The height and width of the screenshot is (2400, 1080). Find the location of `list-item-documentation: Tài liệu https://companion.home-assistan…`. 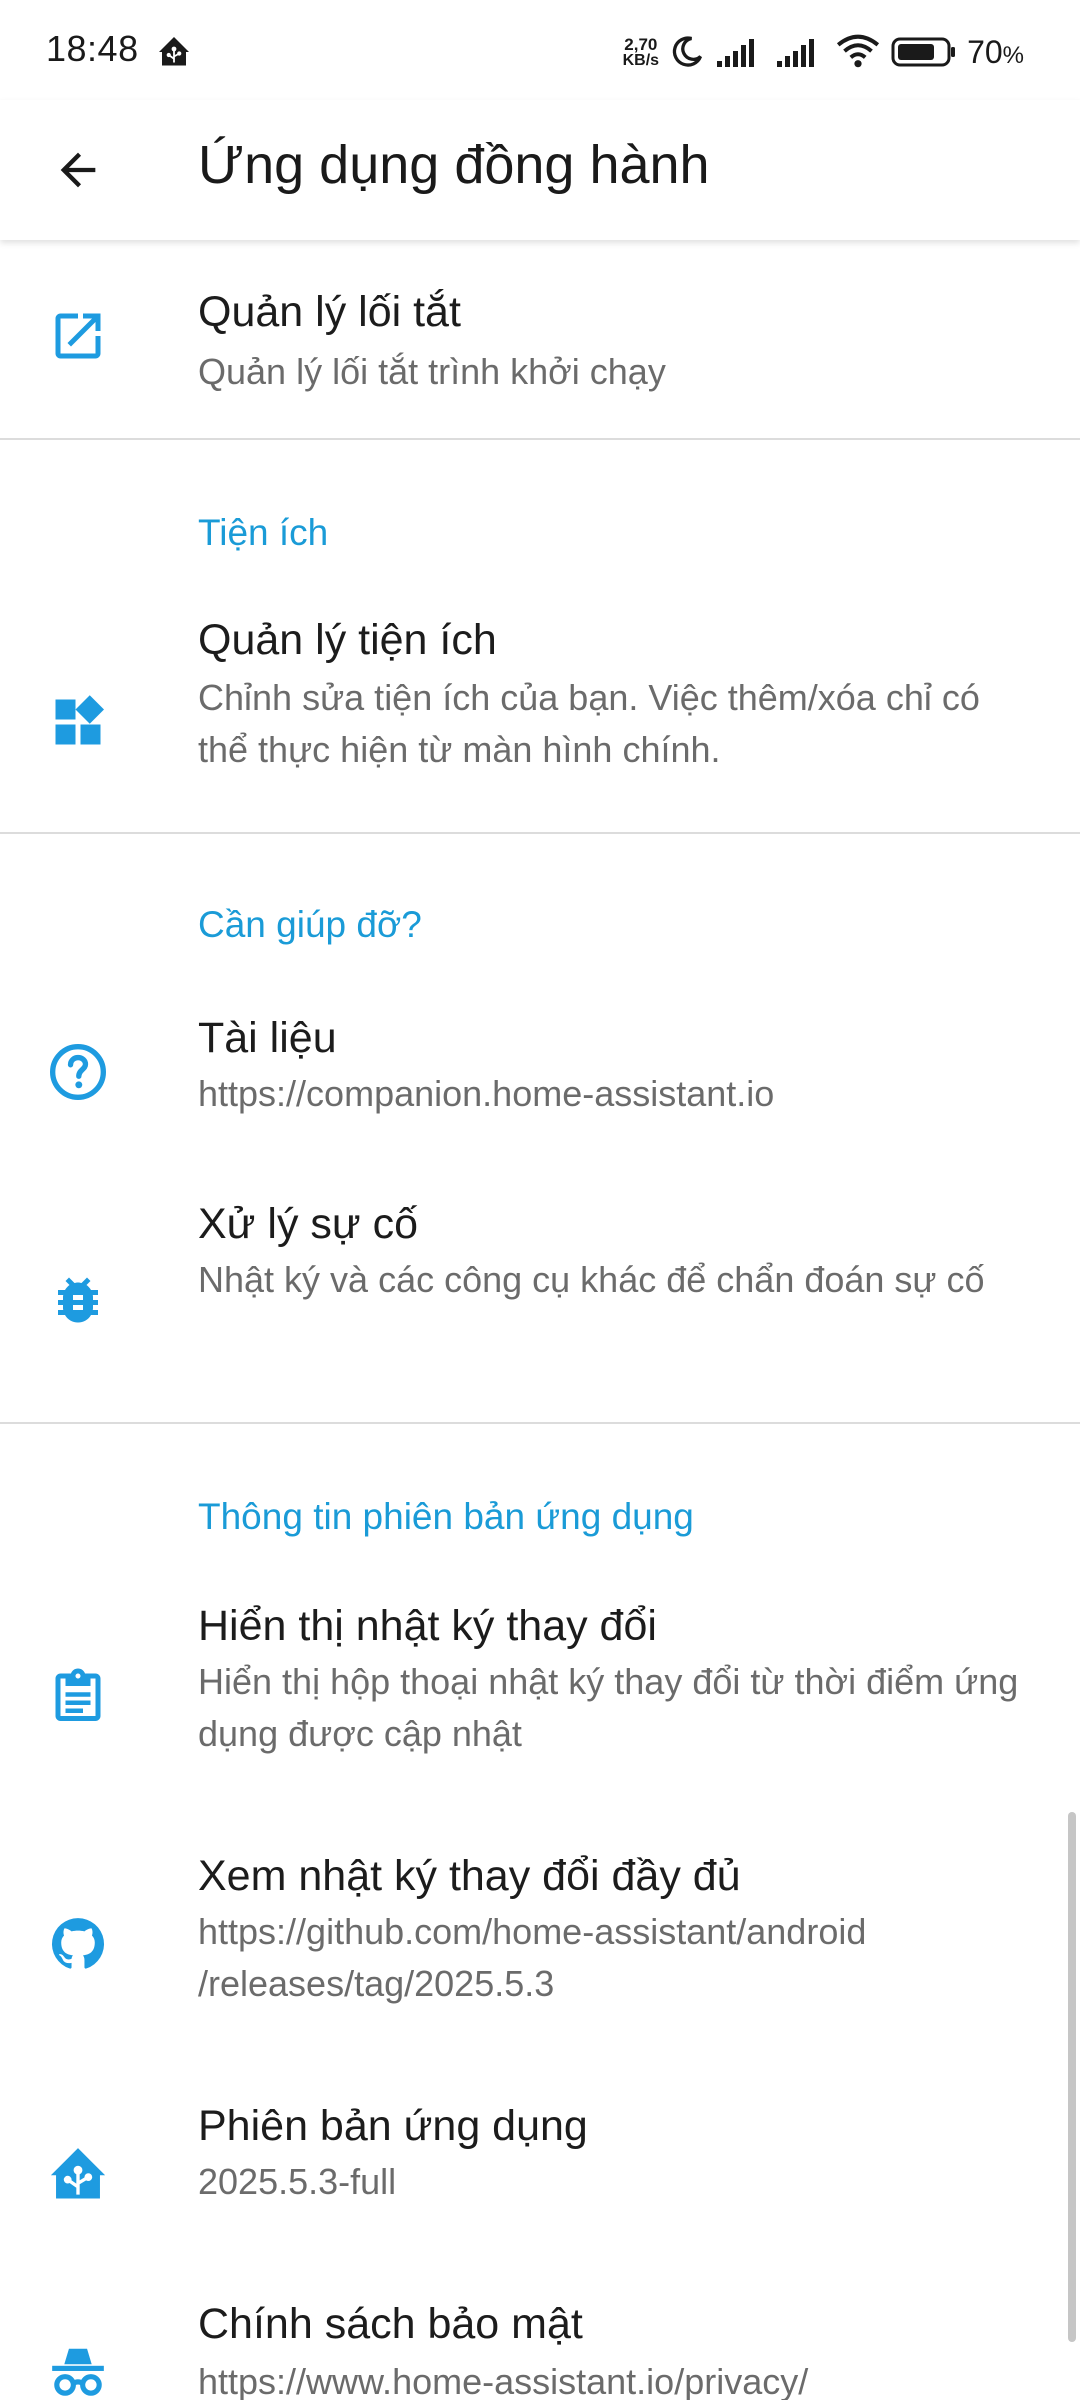

list-item-documentation: Tài liệu https://companion.home-assistan… is located at coordinates (540, 1090).